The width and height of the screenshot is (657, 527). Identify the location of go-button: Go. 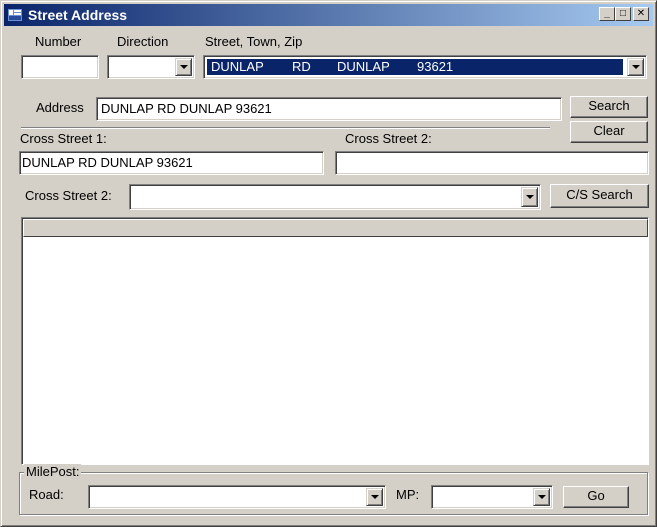
(596, 497).